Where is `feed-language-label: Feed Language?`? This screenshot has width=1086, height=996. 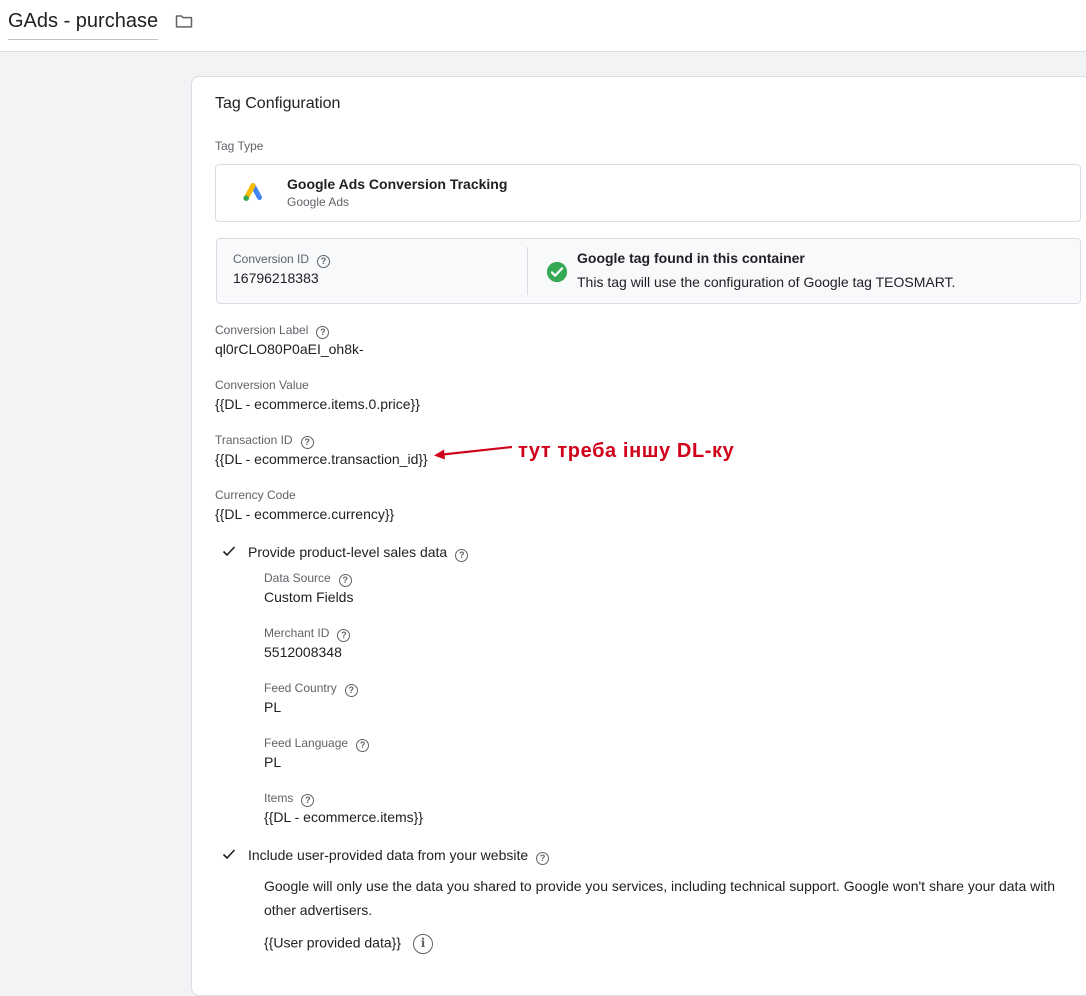 feed-language-label: Feed Language? is located at coordinates (317, 744).